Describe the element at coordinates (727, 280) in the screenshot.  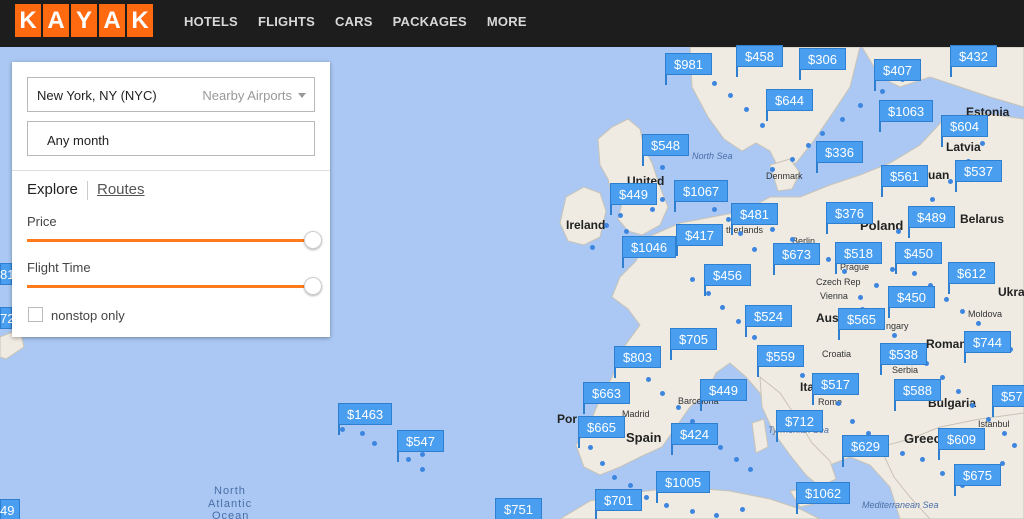
I see `price-tag: $456` at that location.